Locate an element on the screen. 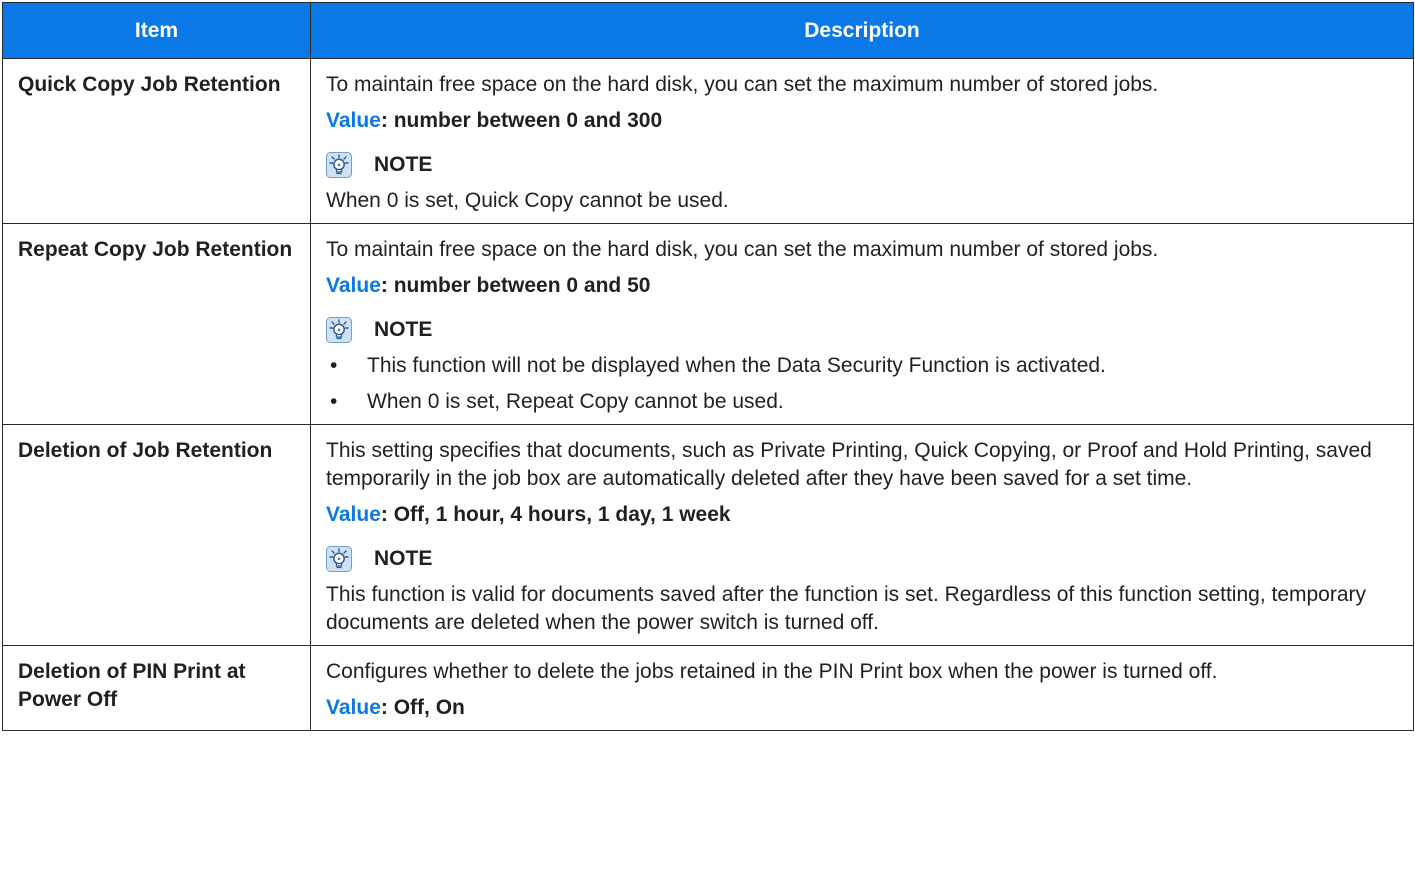 Image resolution: width=1415 pixels, height=895 pixels. value-text: : Off, 1 hour, 4 hours, 1 day, 1 week is located at coordinates (555, 514).